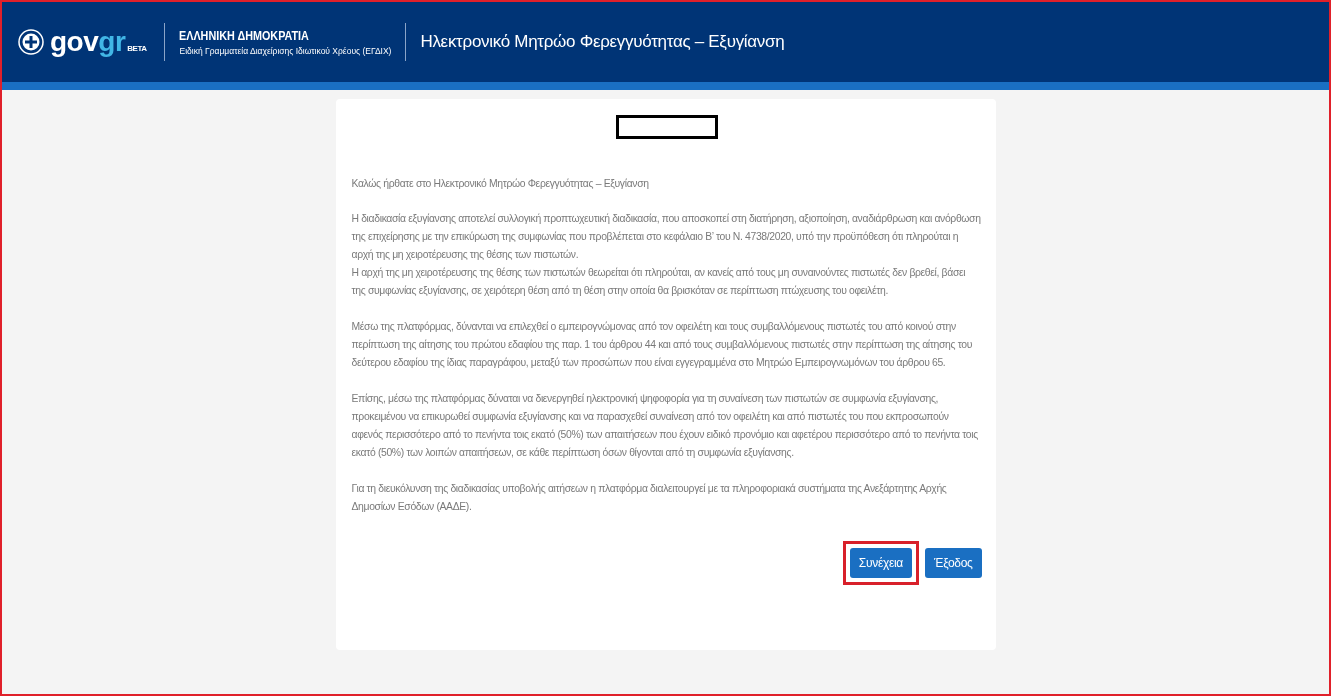  Describe the element at coordinates (98, 42) in the screenshot. I see `site-logo: govgrBETA` at that location.